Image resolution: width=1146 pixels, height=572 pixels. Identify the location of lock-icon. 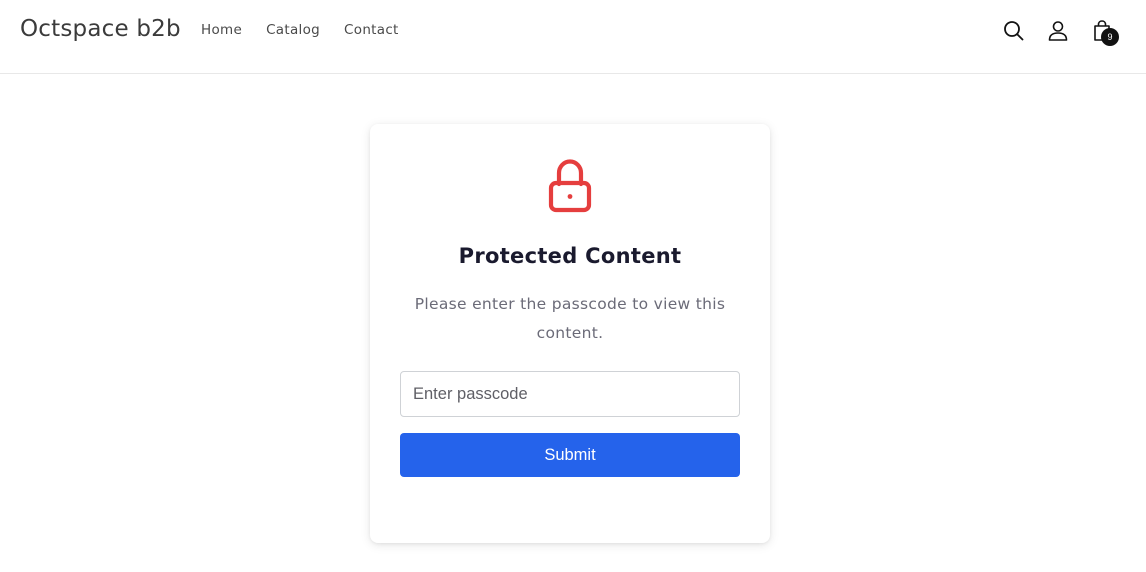
(570, 187).